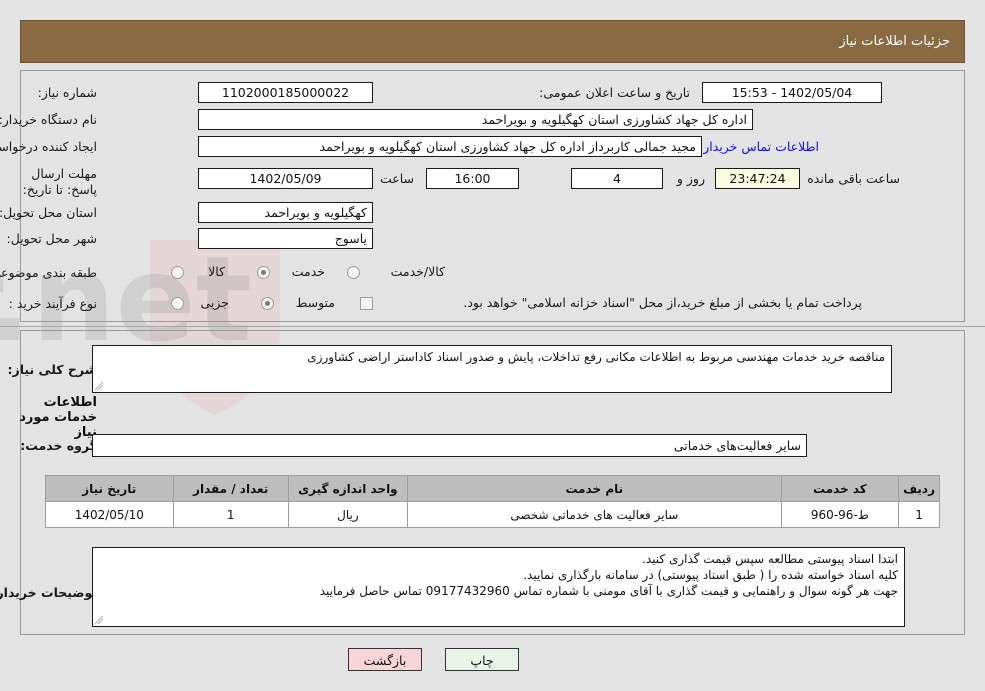 The width and height of the screenshot is (985, 691). What do you see at coordinates (48, 146) in the screenshot?
I see `request-creator-label: ایجاد کننده درخواست:` at bounding box center [48, 146].